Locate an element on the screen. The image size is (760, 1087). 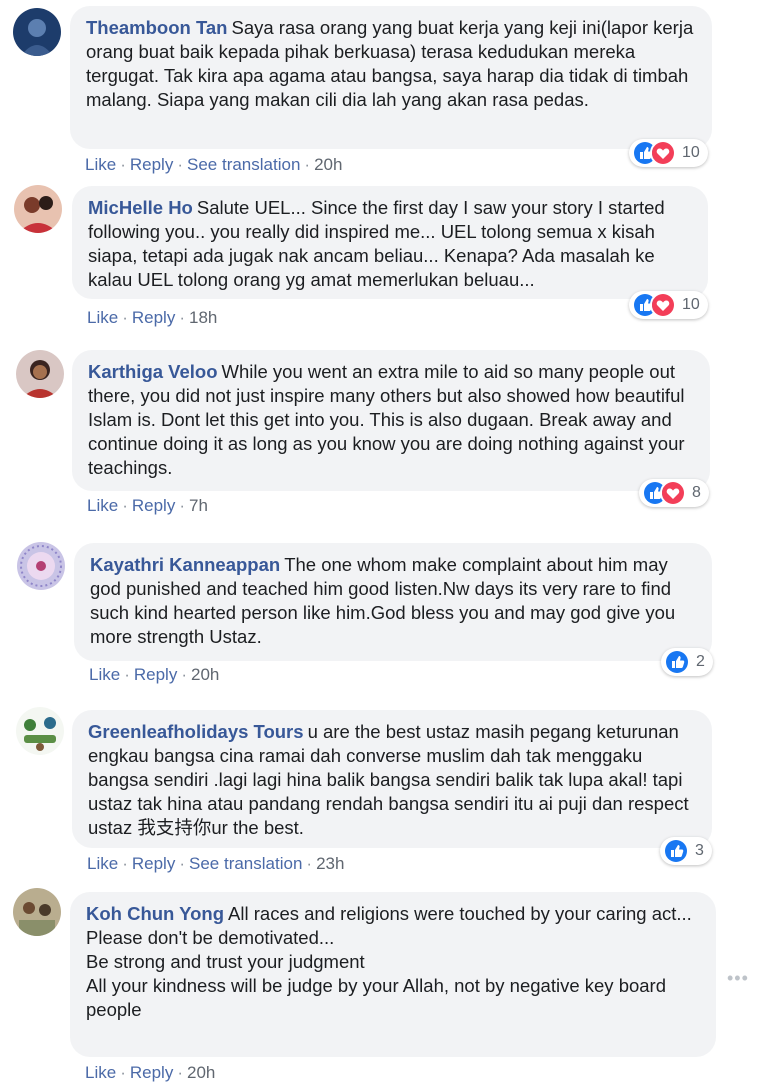
comment-author: MicHelle Ho is located at coordinates (140, 207).